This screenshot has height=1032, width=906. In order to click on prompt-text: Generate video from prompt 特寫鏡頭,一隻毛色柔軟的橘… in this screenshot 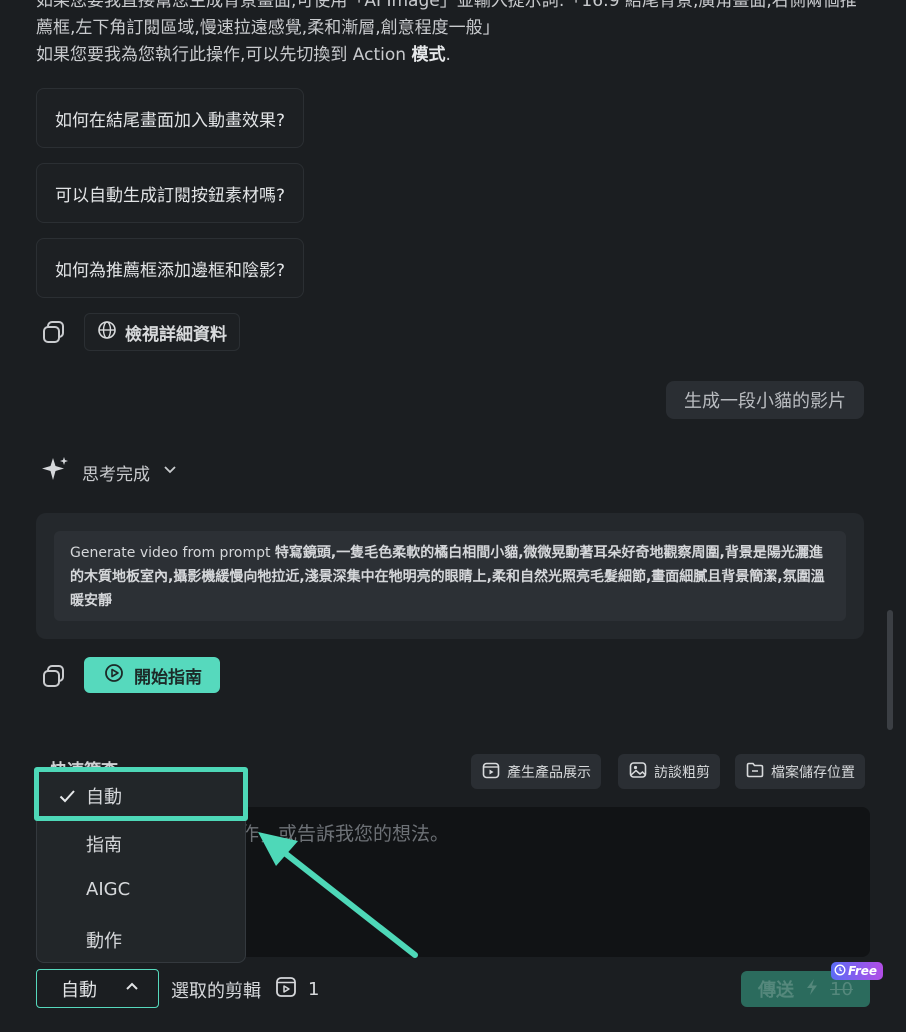, I will do `click(450, 576)`.